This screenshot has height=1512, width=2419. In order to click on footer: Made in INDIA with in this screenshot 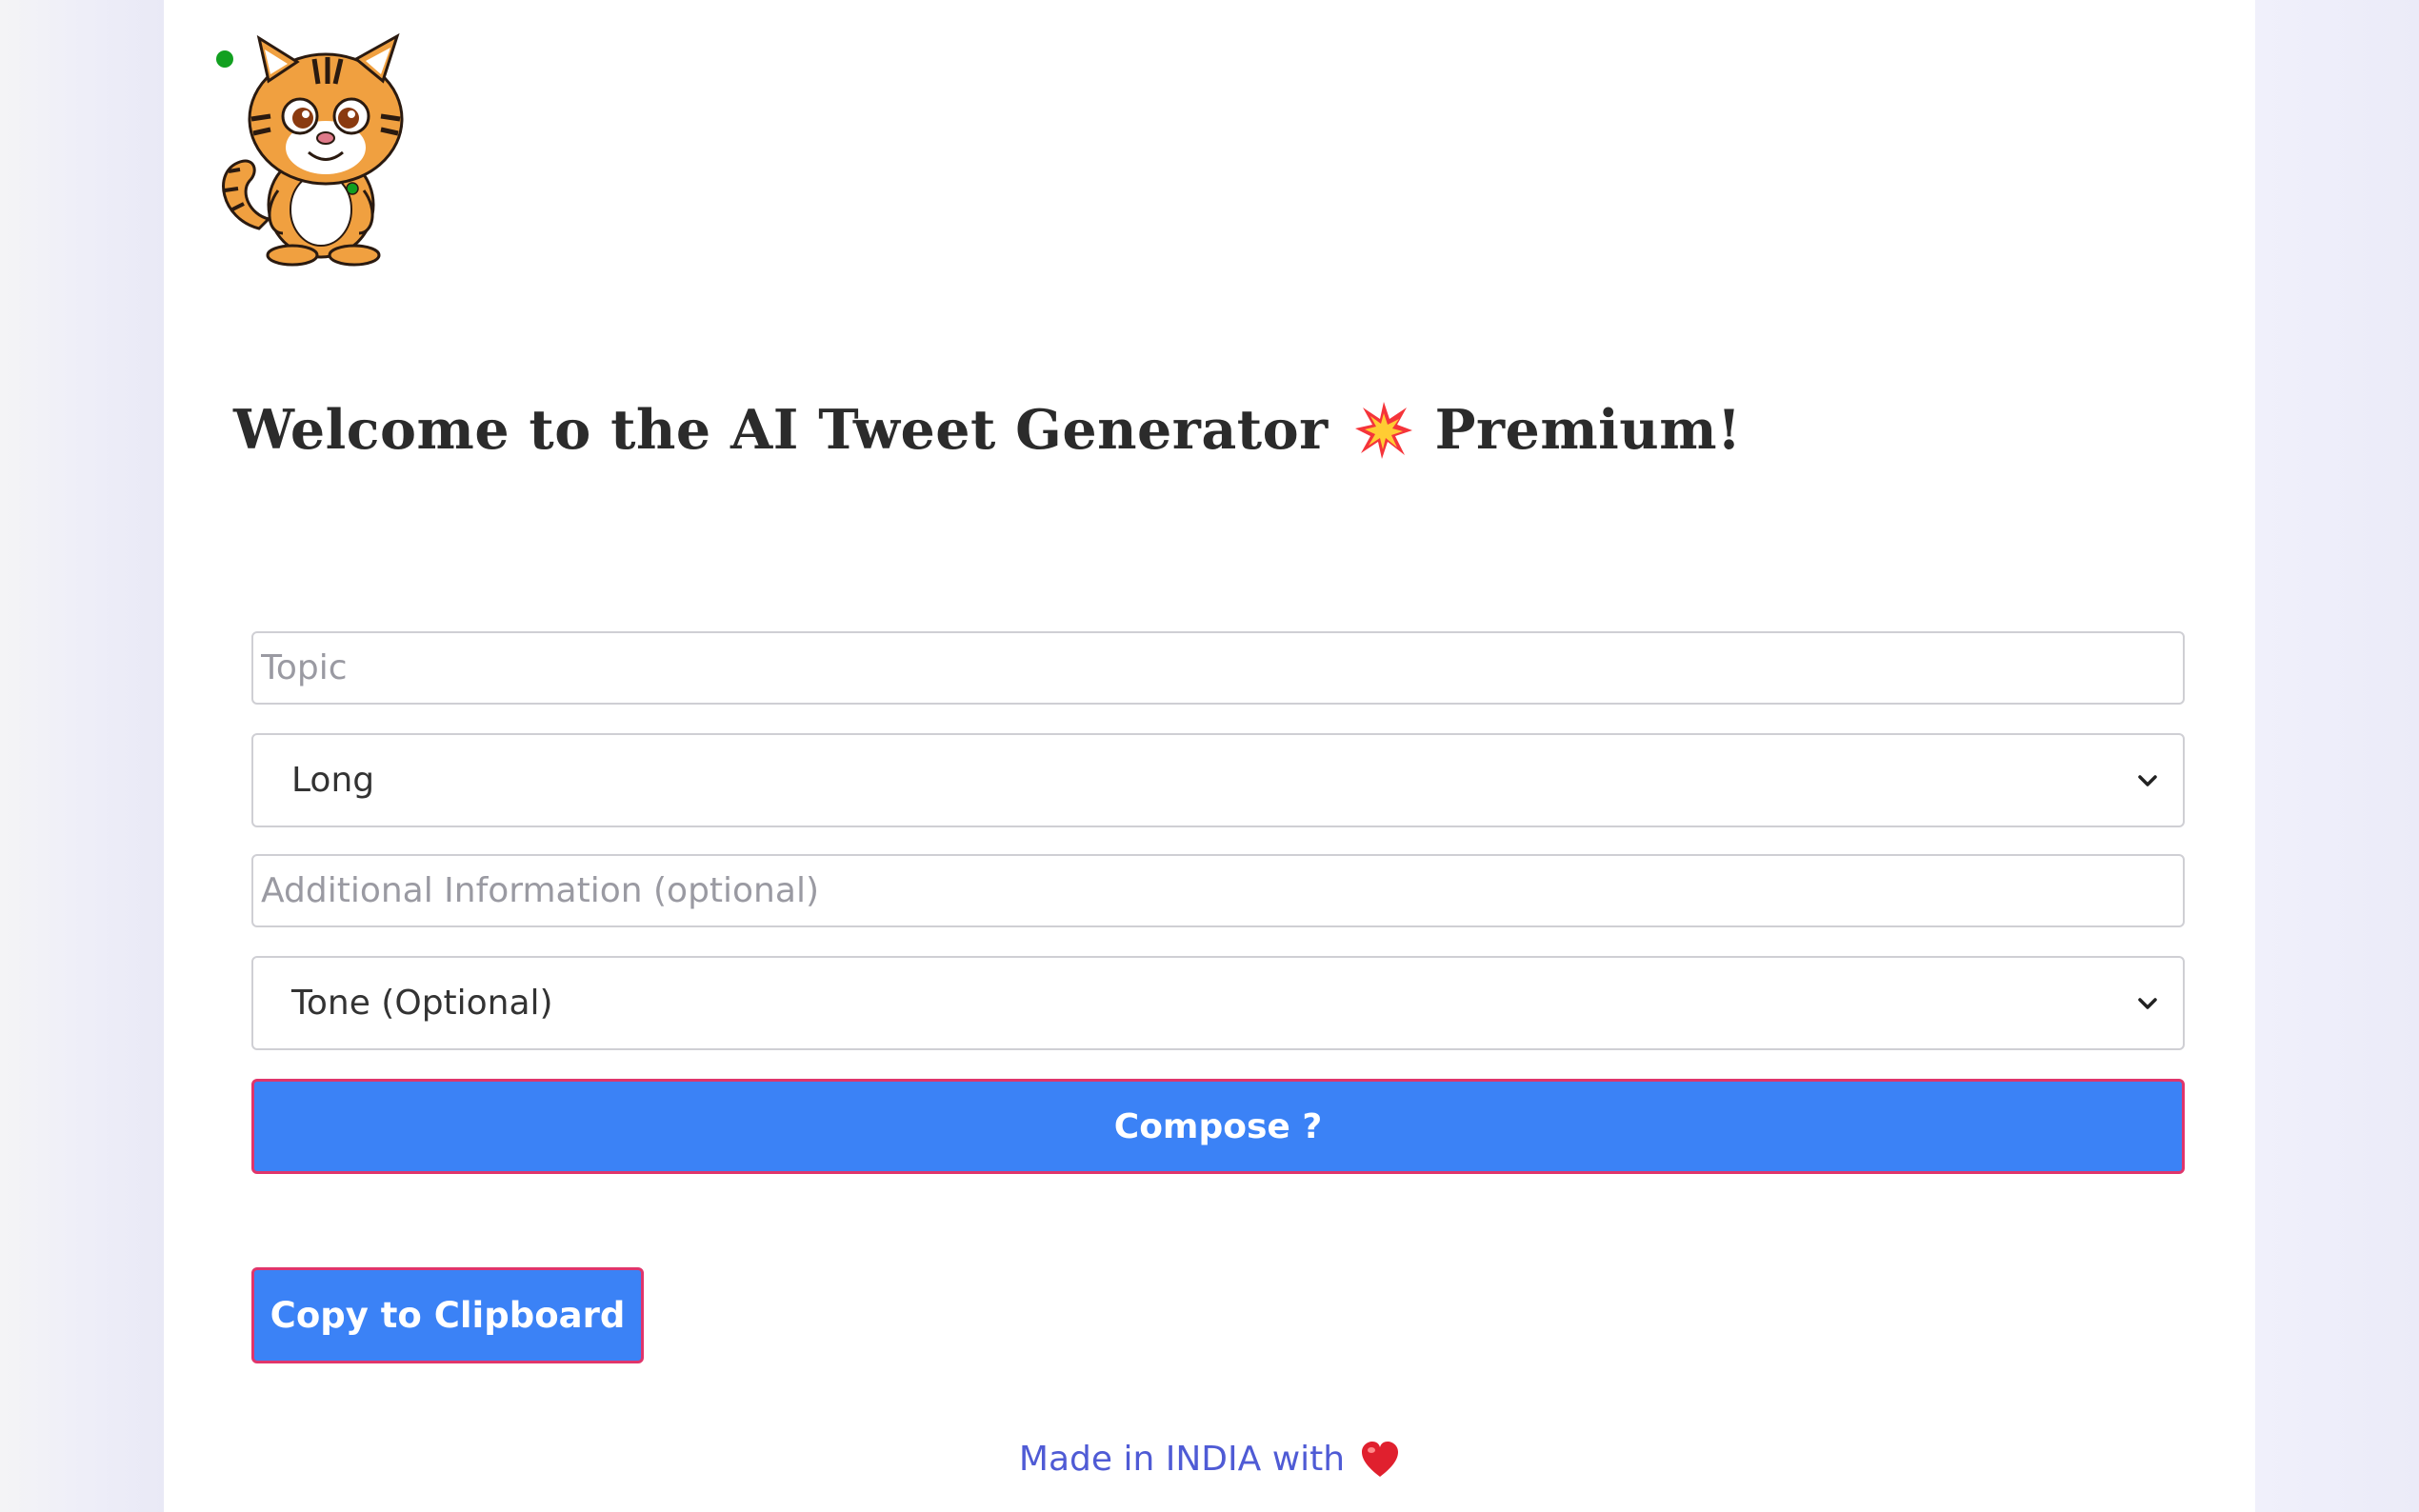, I will do `click(1209, 1459)`.